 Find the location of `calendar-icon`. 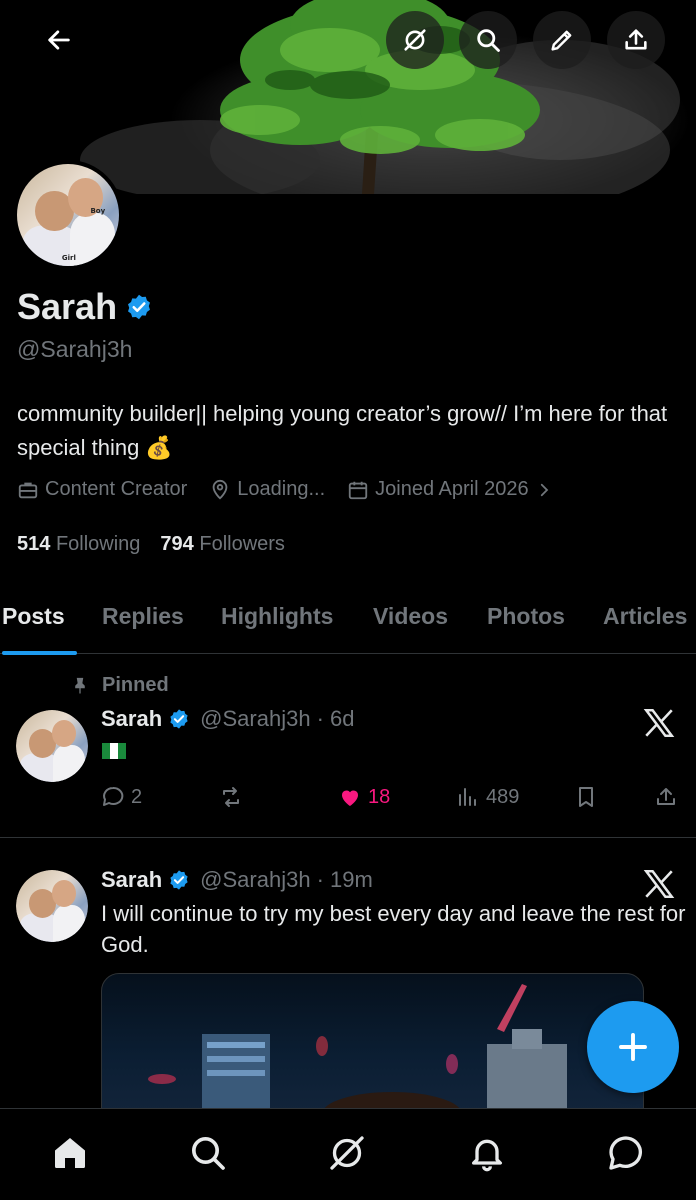

calendar-icon is located at coordinates (358, 490).